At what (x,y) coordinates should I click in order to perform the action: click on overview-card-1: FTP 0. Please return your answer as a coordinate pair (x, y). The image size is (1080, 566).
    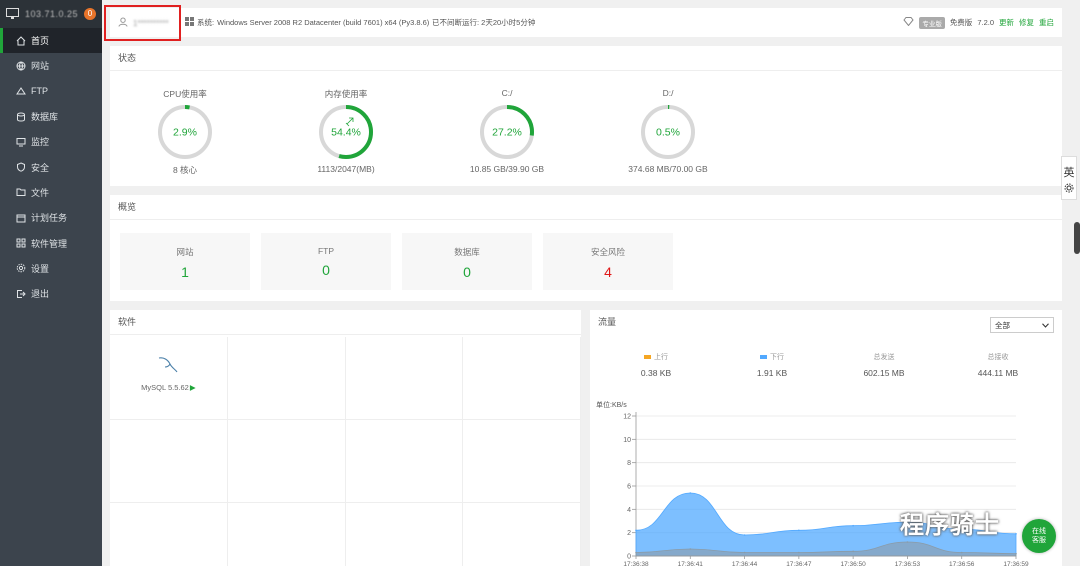
    Looking at the image, I should click on (326, 261).